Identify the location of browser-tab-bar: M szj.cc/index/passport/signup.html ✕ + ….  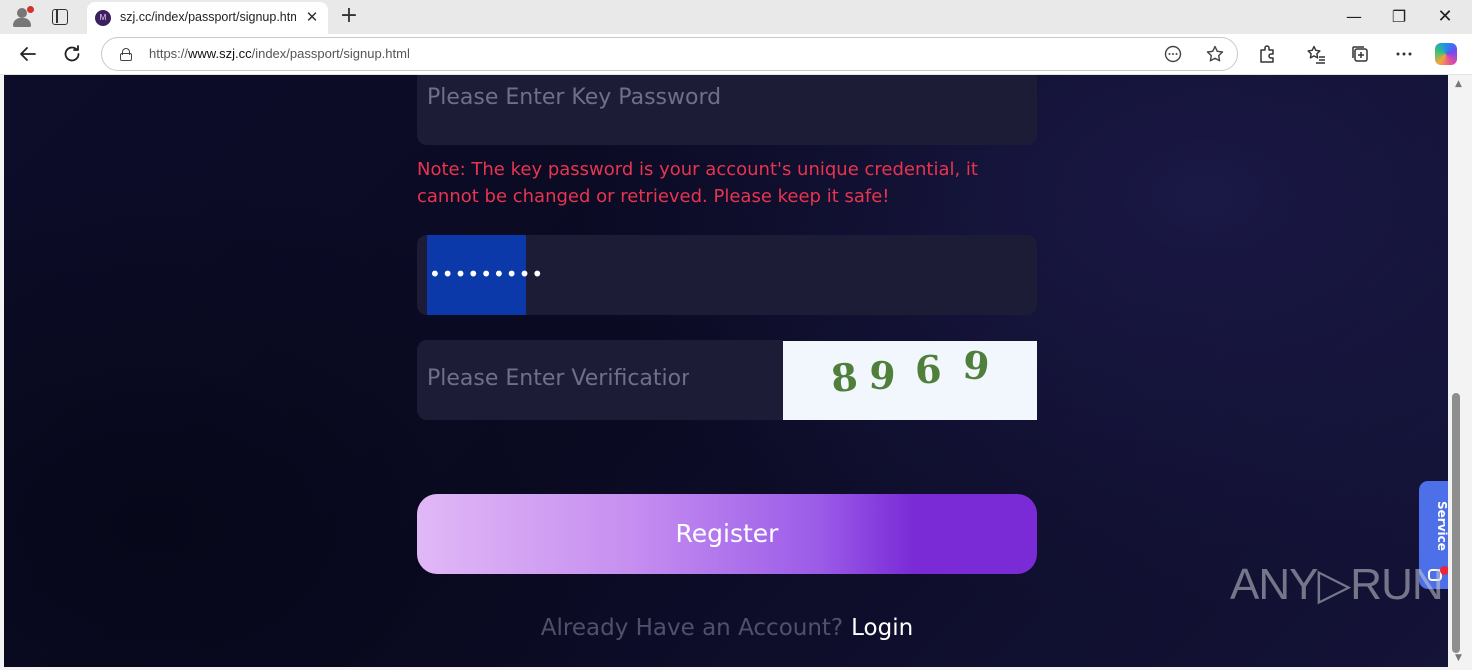
(736, 17).